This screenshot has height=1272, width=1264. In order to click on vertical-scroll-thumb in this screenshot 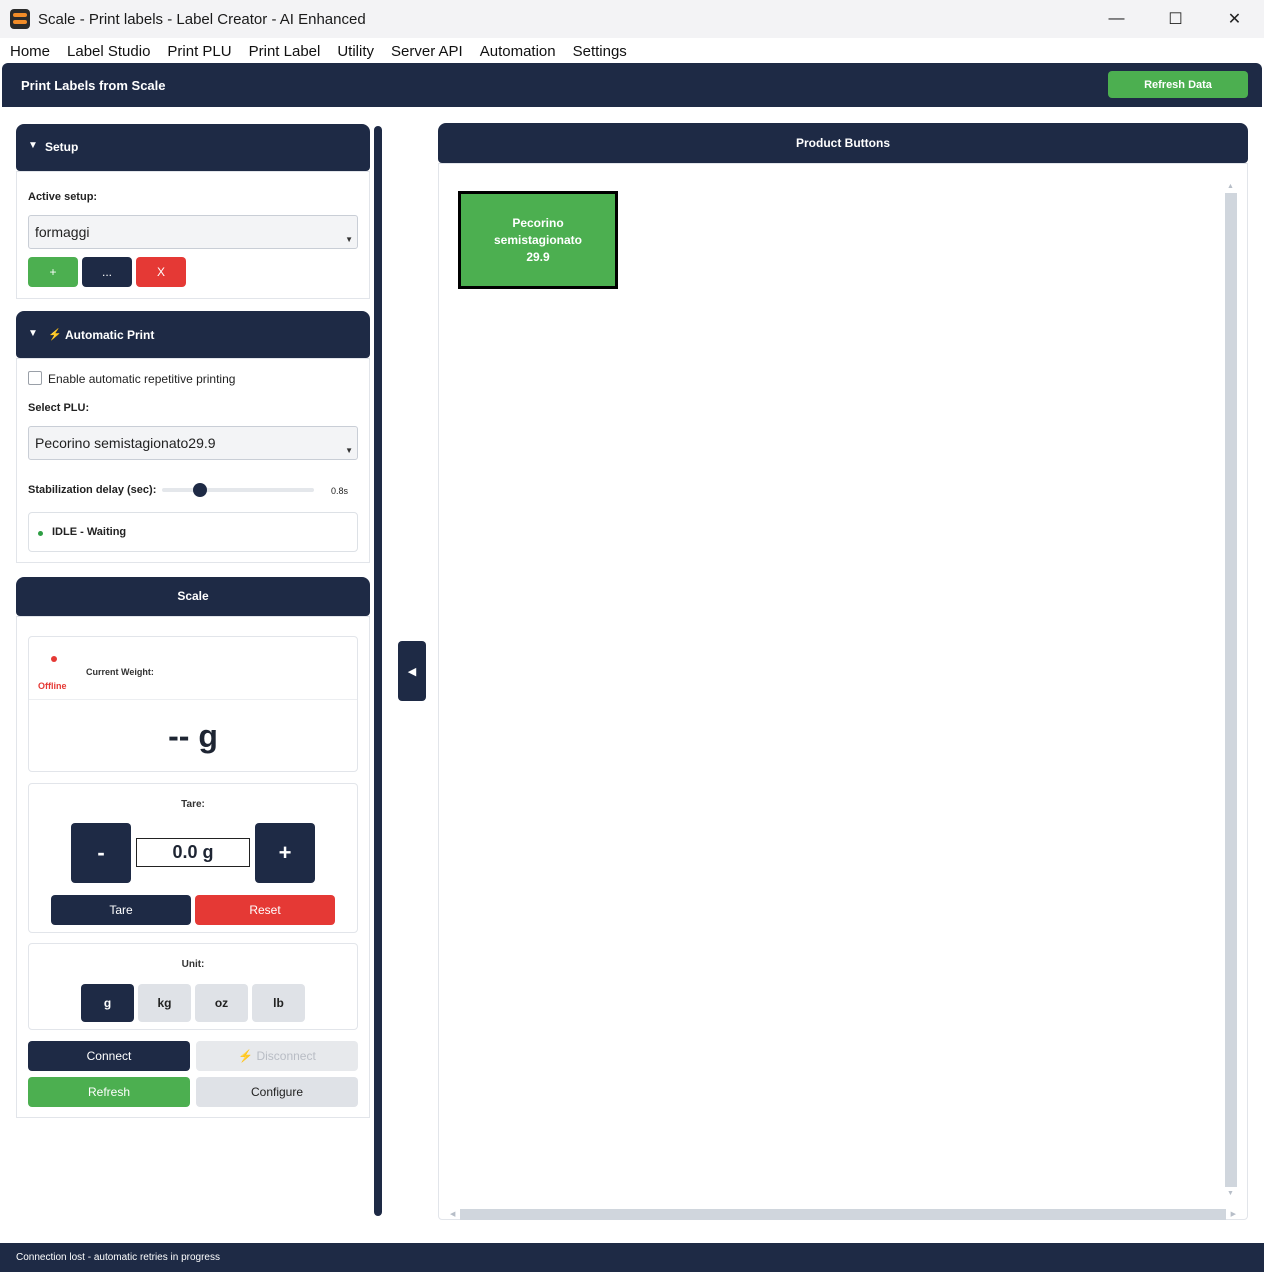, I will do `click(1231, 690)`.